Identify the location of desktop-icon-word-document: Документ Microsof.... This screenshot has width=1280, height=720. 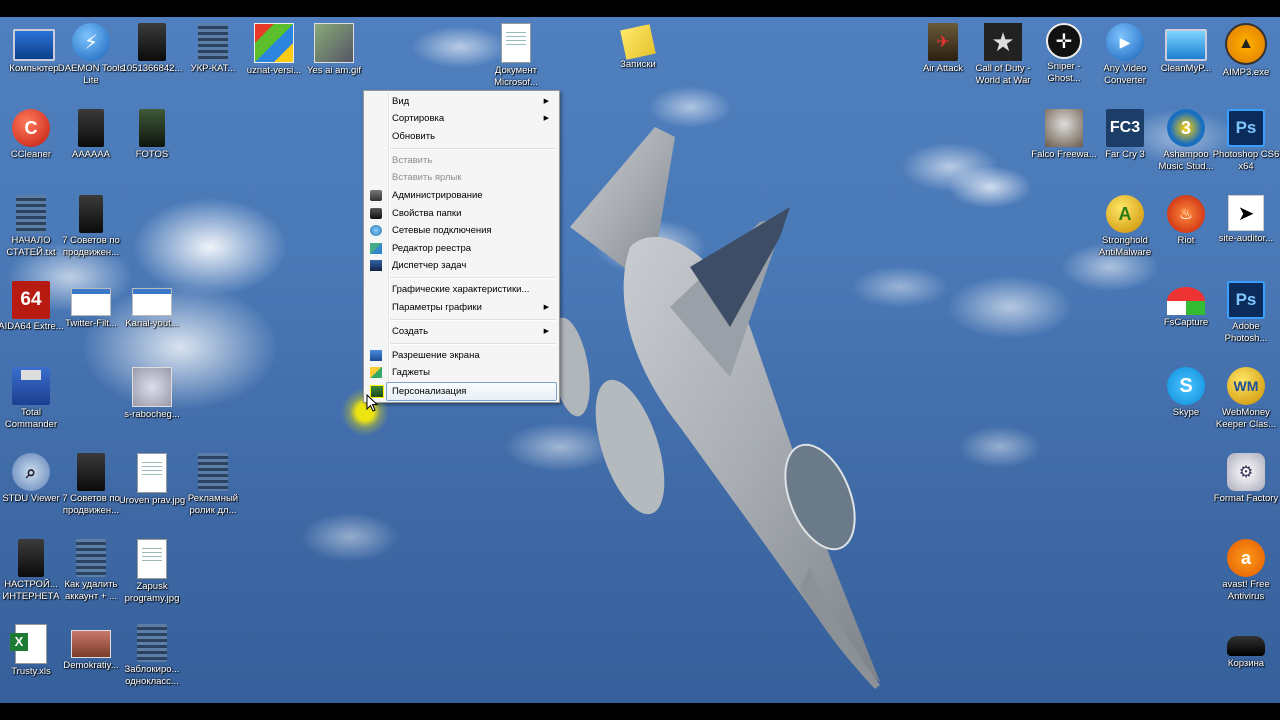
(516, 56).